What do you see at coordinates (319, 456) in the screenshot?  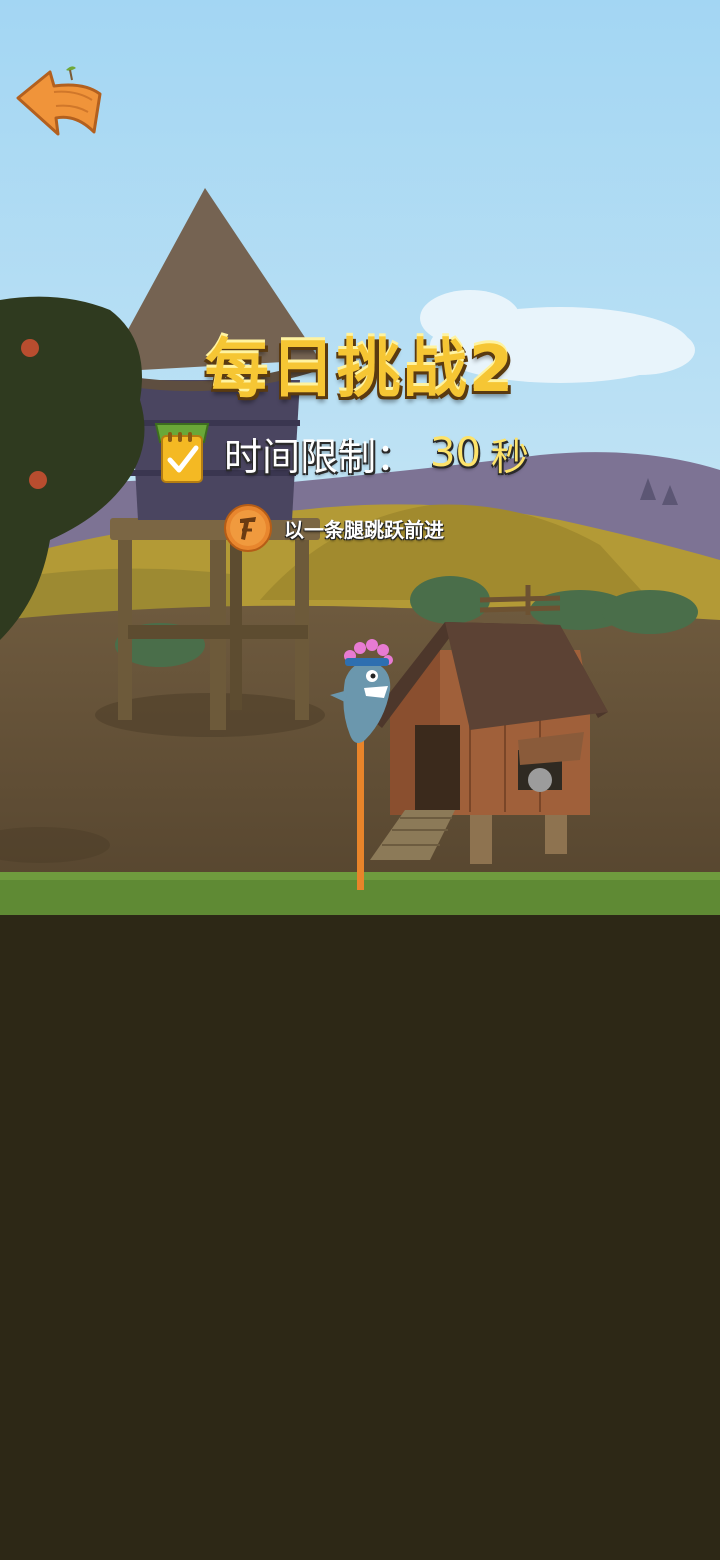 I see `time-limit-label: 时间限制：` at bounding box center [319, 456].